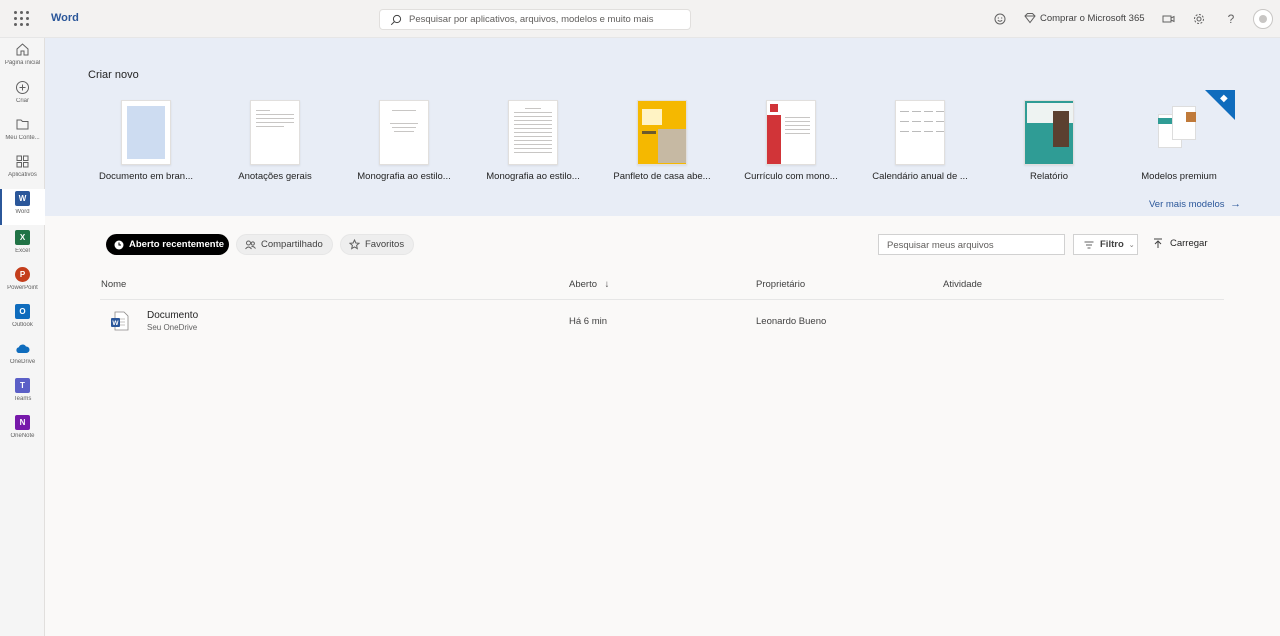  Describe the element at coordinates (292, 244) in the screenshot. I see `tab-label: Compartilhado` at that location.